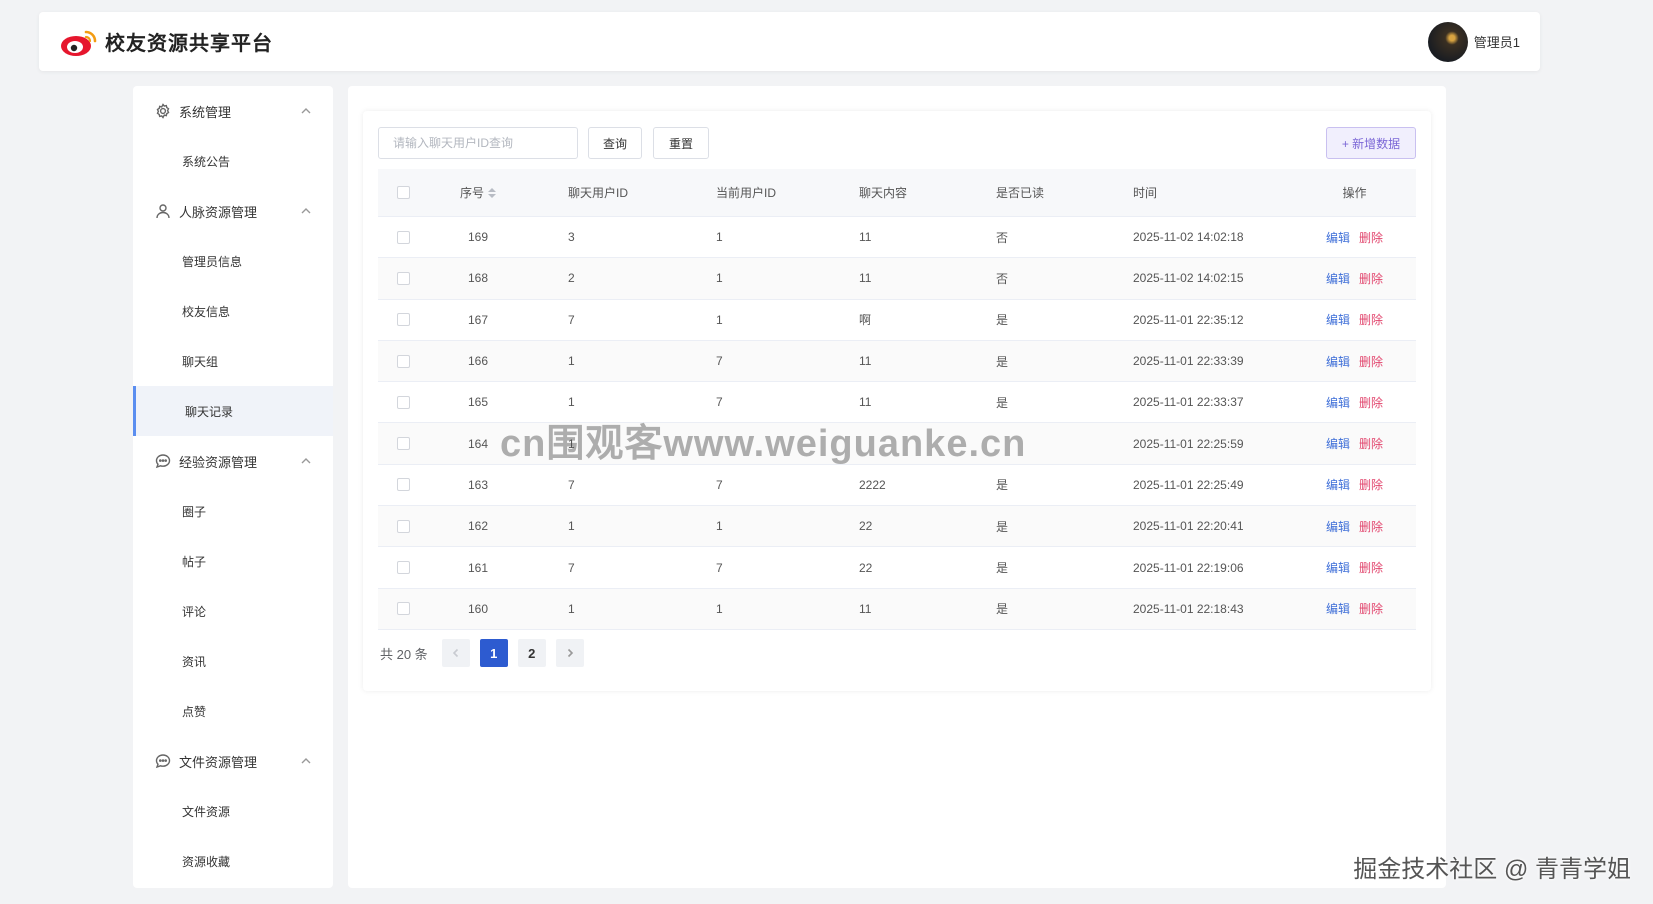 This screenshot has width=1653, height=904. Describe the element at coordinates (897, 361) in the screenshot. I see `table-row: 166 1 7 11 是 2025-11-01 22:33:39 编辑 删除` at that location.